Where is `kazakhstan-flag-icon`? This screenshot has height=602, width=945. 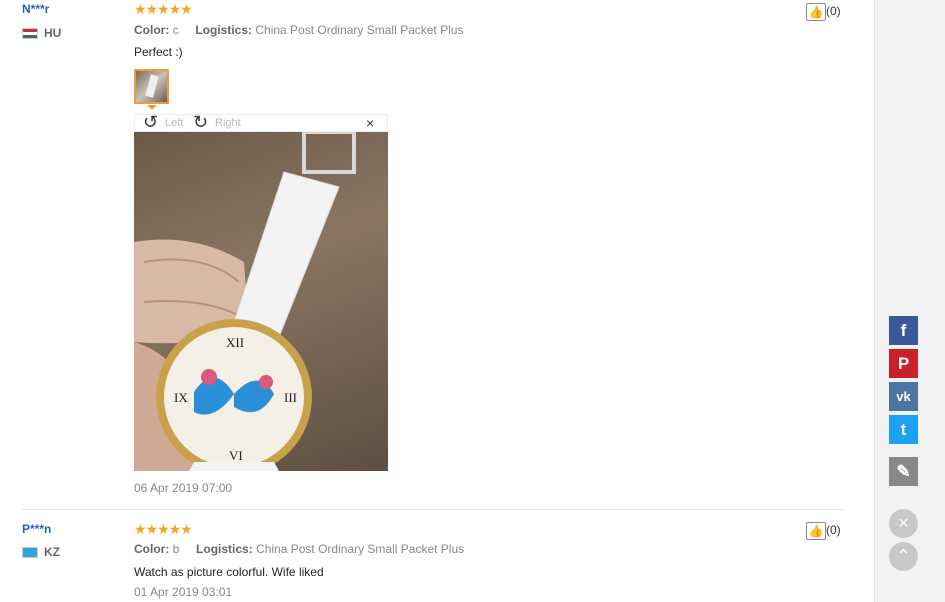 kazakhstan-flag-icon is located at coordinates (30, 553).